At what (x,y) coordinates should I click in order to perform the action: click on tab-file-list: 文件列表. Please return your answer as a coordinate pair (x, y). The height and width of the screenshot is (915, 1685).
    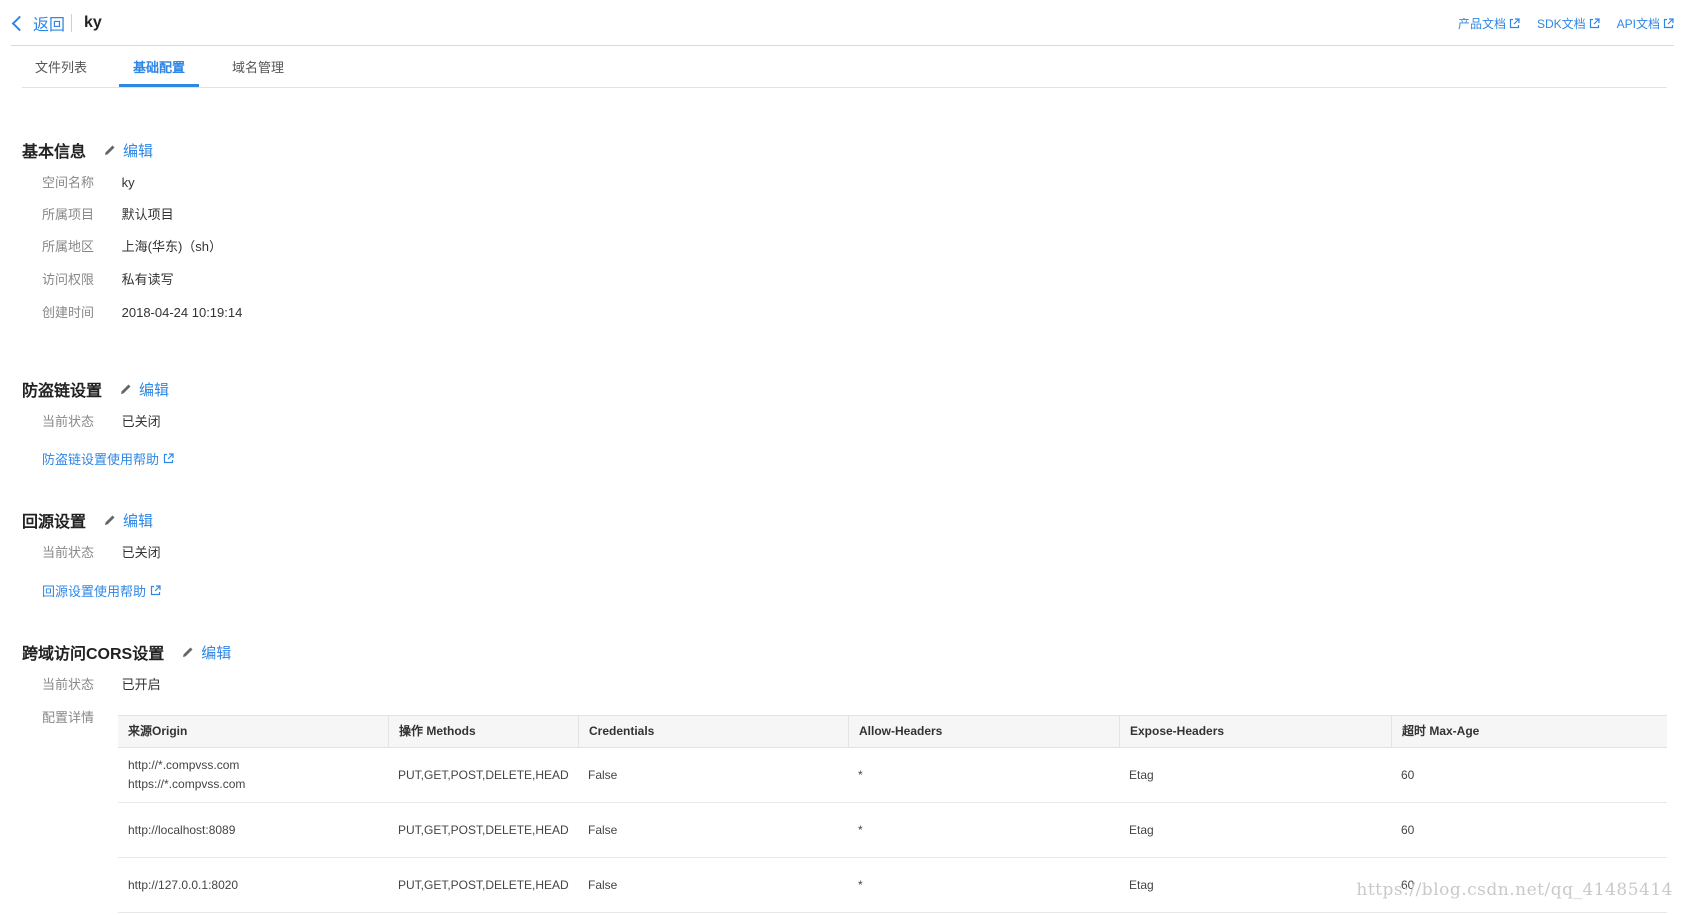
    Looking at the image, I should click on (61, 69).